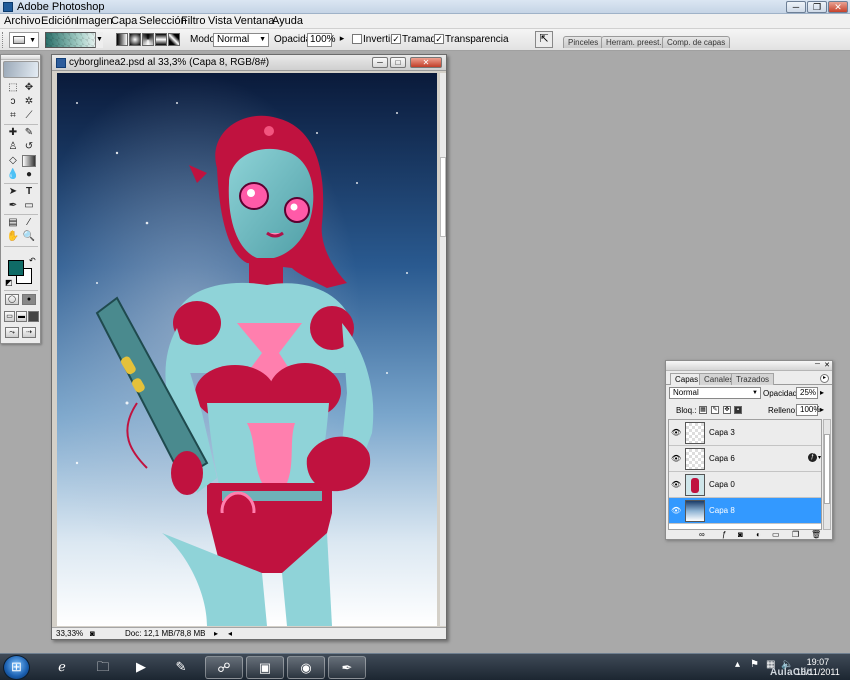 This screenshot has width=850, height=680. Describe the element at coordinates (224, 667) in the screenshot. I see `network-app-icon: ☍` at that location.